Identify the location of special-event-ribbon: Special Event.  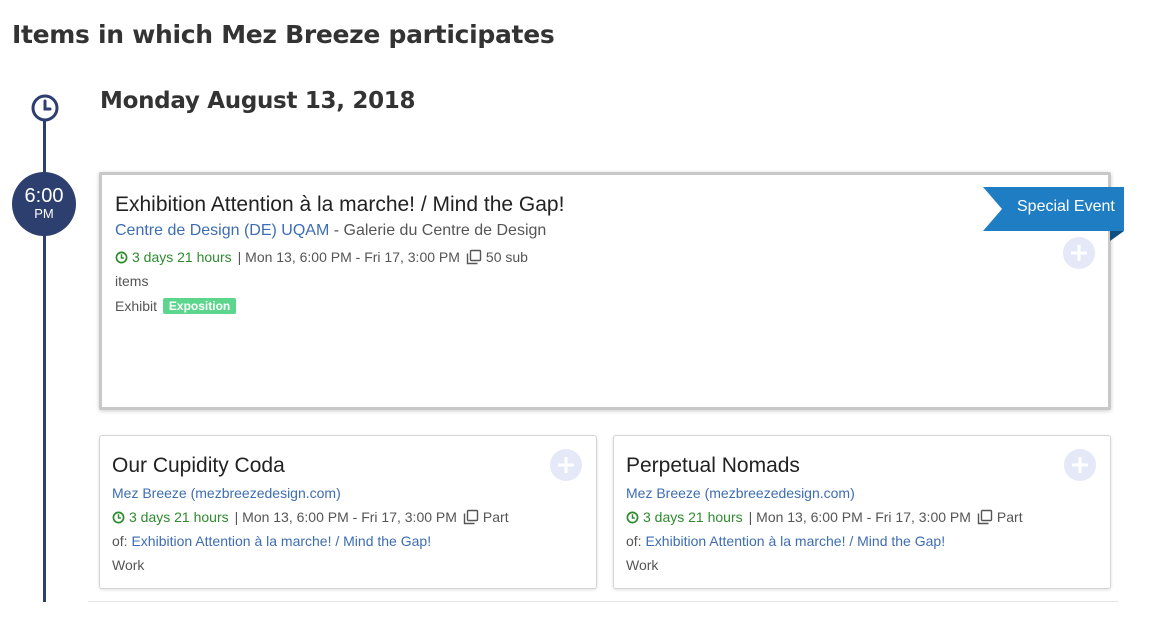
(1053, 209).